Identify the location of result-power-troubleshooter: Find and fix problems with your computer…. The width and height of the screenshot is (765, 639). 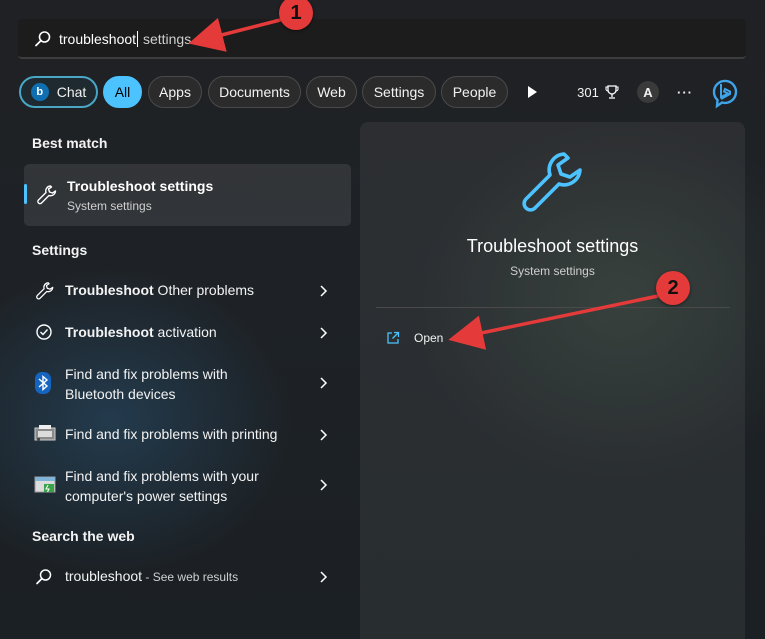
(185, 486).